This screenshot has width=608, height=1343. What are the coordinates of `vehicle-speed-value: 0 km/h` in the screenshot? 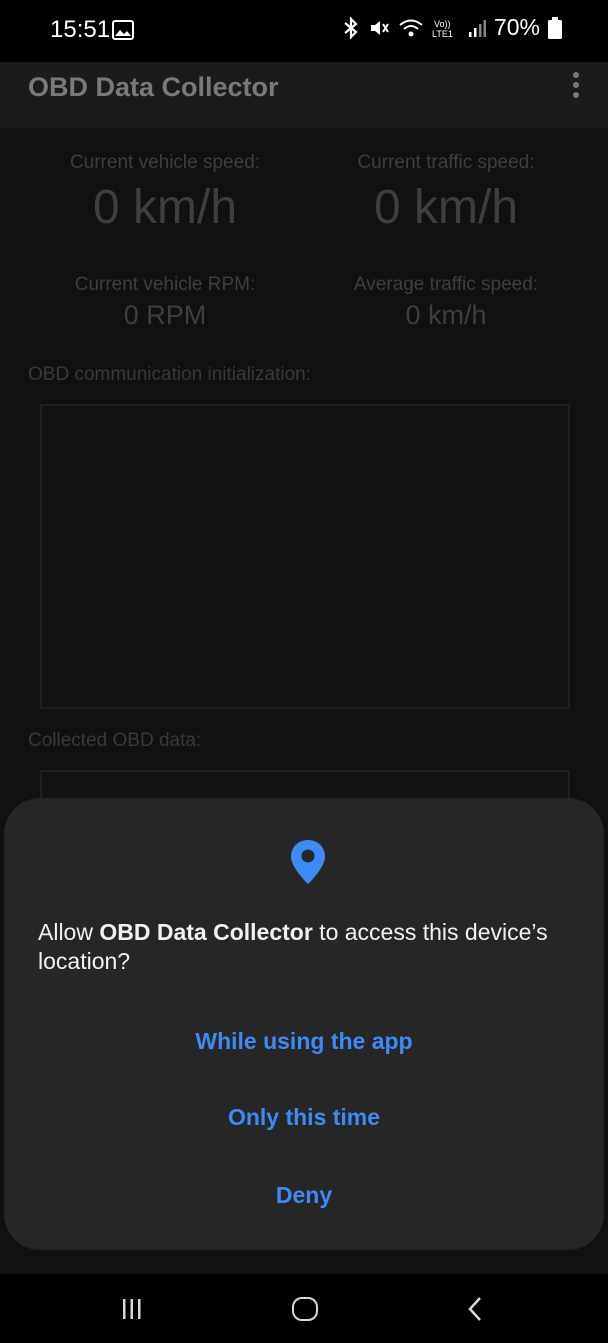 It's located at (165, 207).